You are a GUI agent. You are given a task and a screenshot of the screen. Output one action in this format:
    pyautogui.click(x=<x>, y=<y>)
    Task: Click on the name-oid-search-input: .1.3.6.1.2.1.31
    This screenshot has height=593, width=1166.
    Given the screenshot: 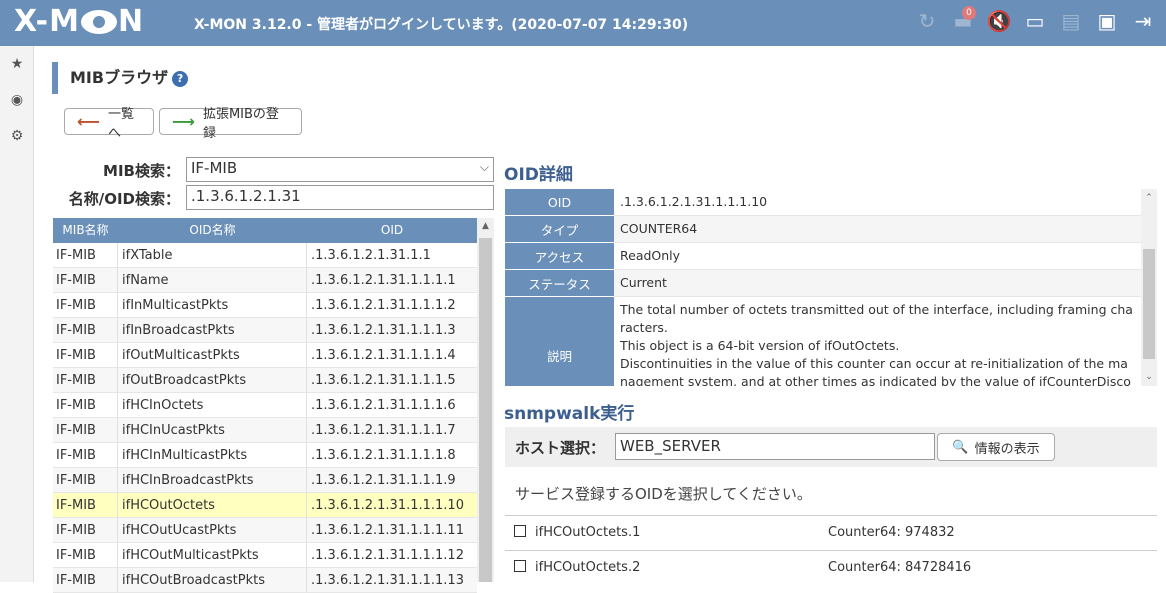 What is the action you would take?
    pyautogui.click(x=340, y=197)
    